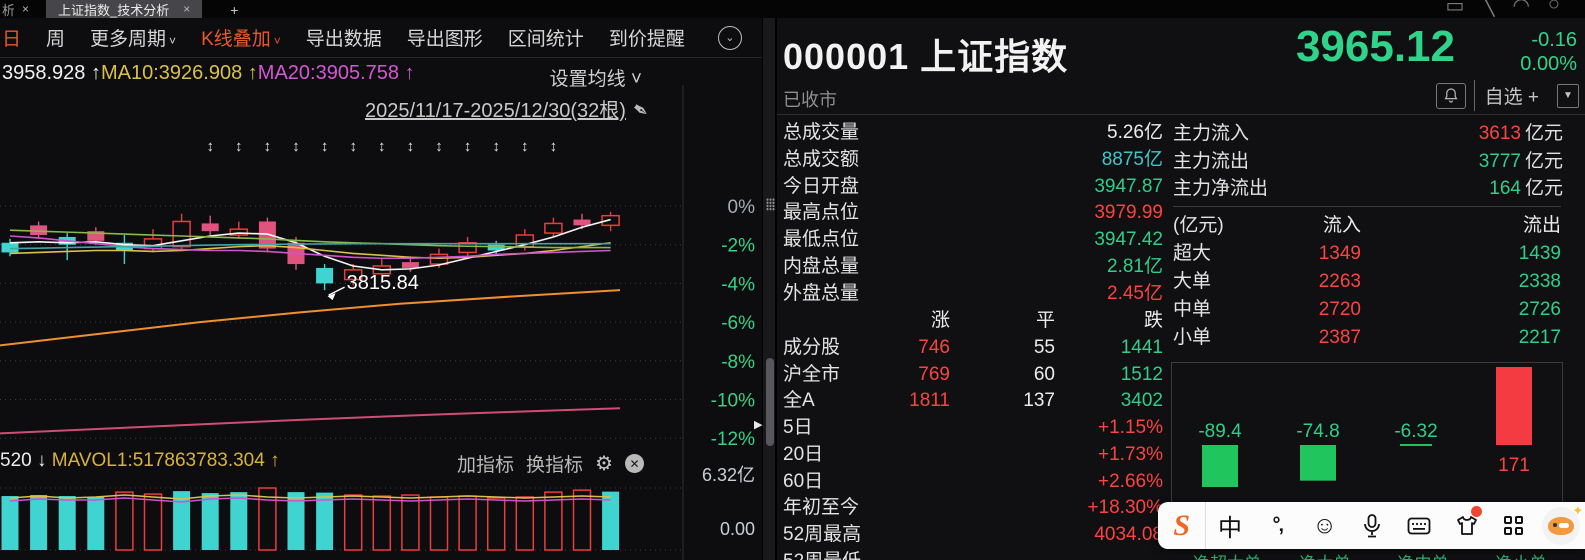 The image size is (1585, 560). Describe the element at coordinates (1135, 293) in the screenshot. I see `stat-value: 2.45亿` at that location.